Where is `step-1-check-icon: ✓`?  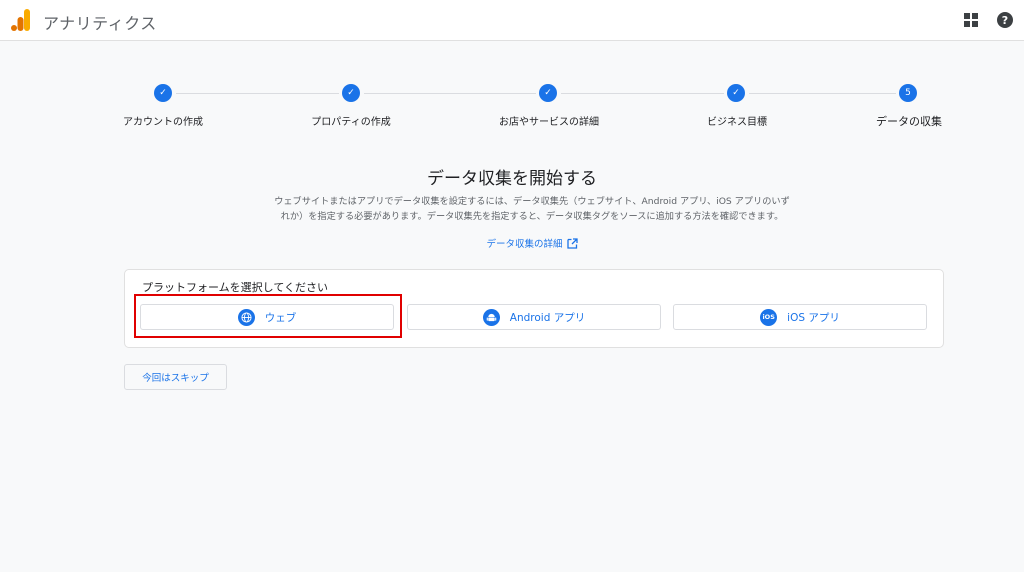
step-1-check-icon: ✓ is located at coordinates (163, 93).